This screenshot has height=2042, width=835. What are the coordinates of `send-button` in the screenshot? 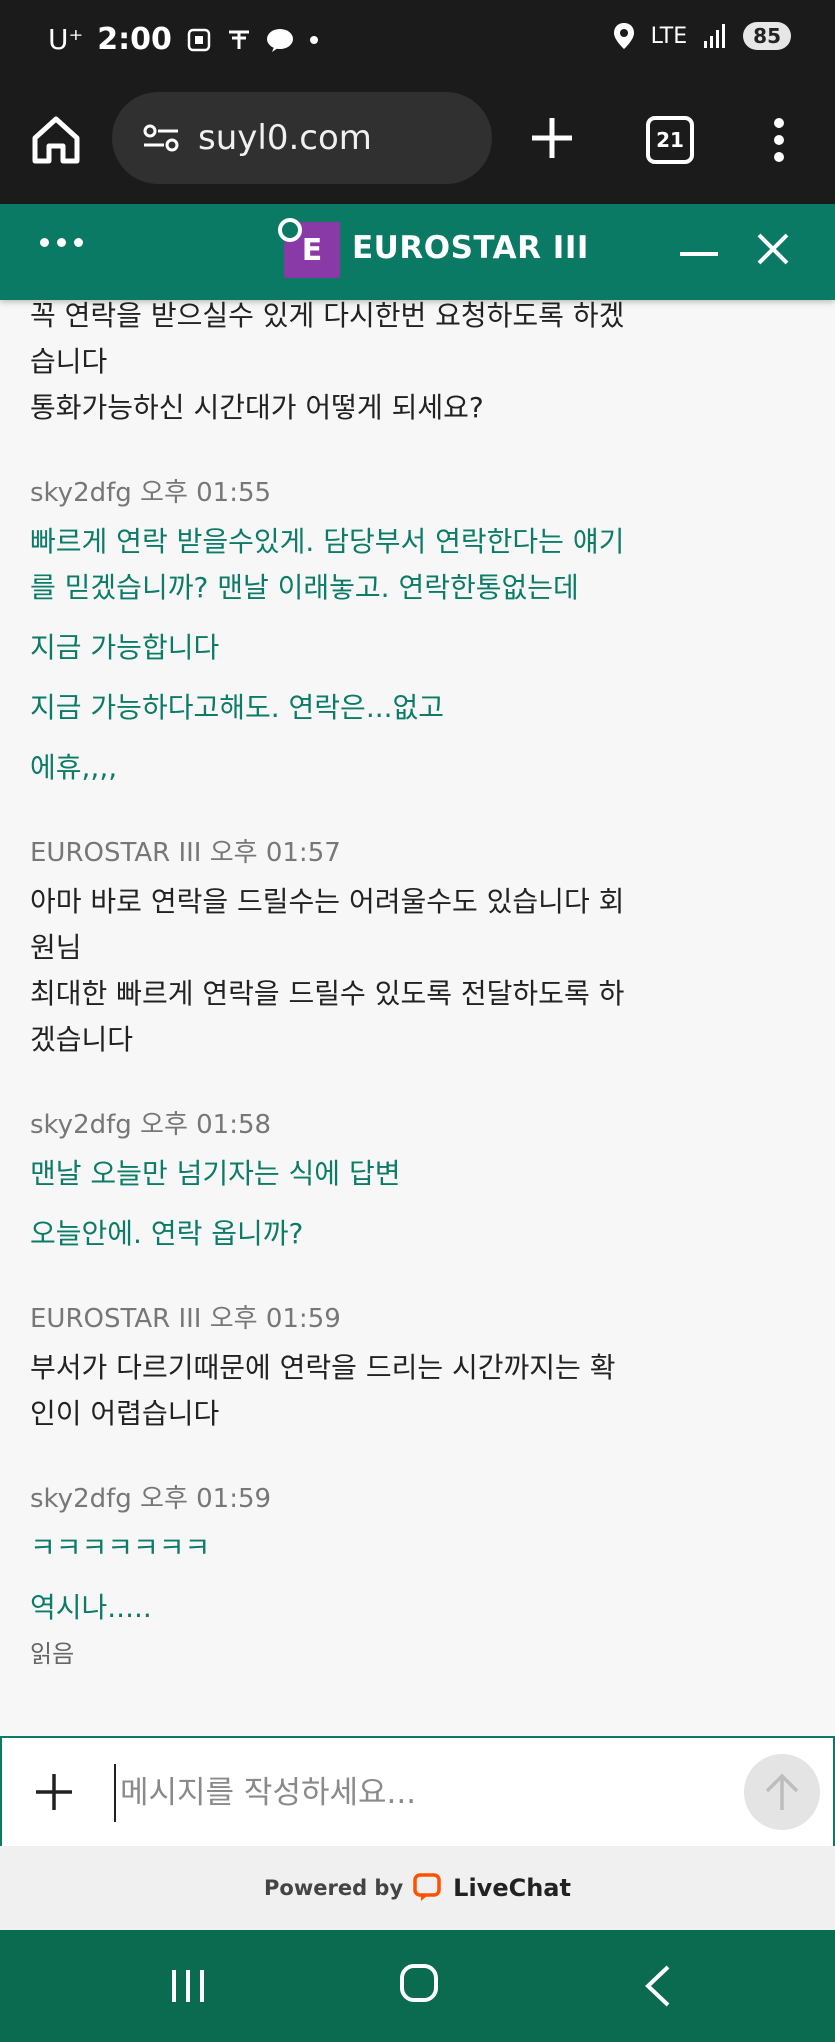 It's located at (782, 1792).